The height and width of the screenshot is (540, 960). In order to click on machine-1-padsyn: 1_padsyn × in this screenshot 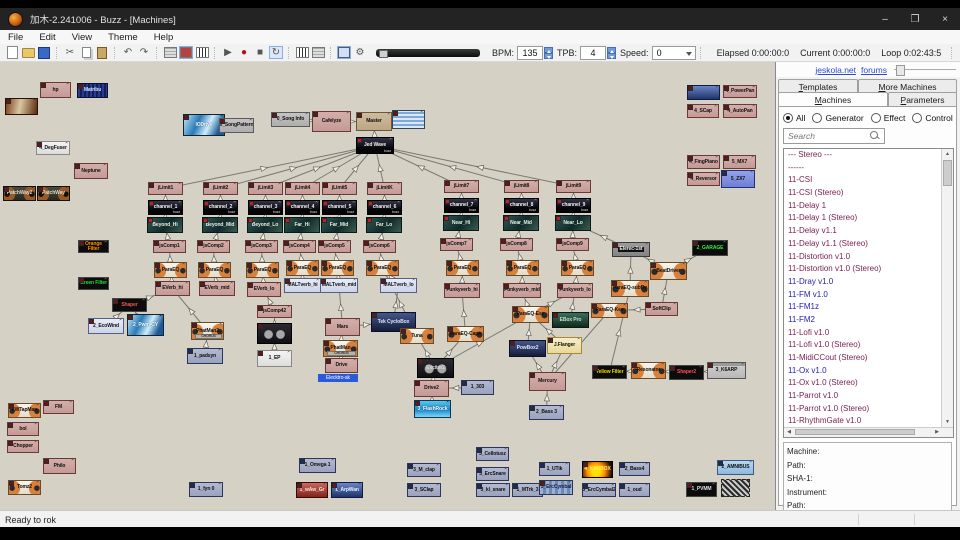, I will do `click(205, 356)`.